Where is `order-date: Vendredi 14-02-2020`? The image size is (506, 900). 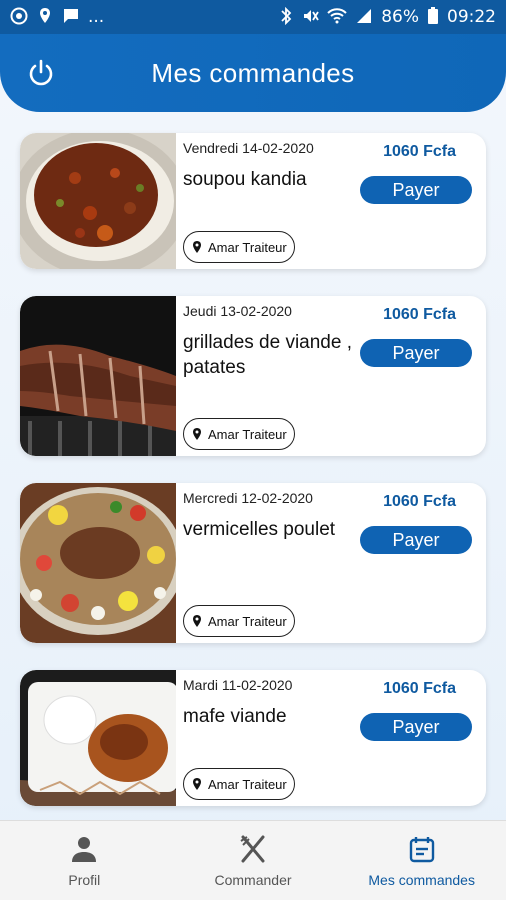
order-date: Vendredi 14-02-2020 is located at coordinates (248, 148).